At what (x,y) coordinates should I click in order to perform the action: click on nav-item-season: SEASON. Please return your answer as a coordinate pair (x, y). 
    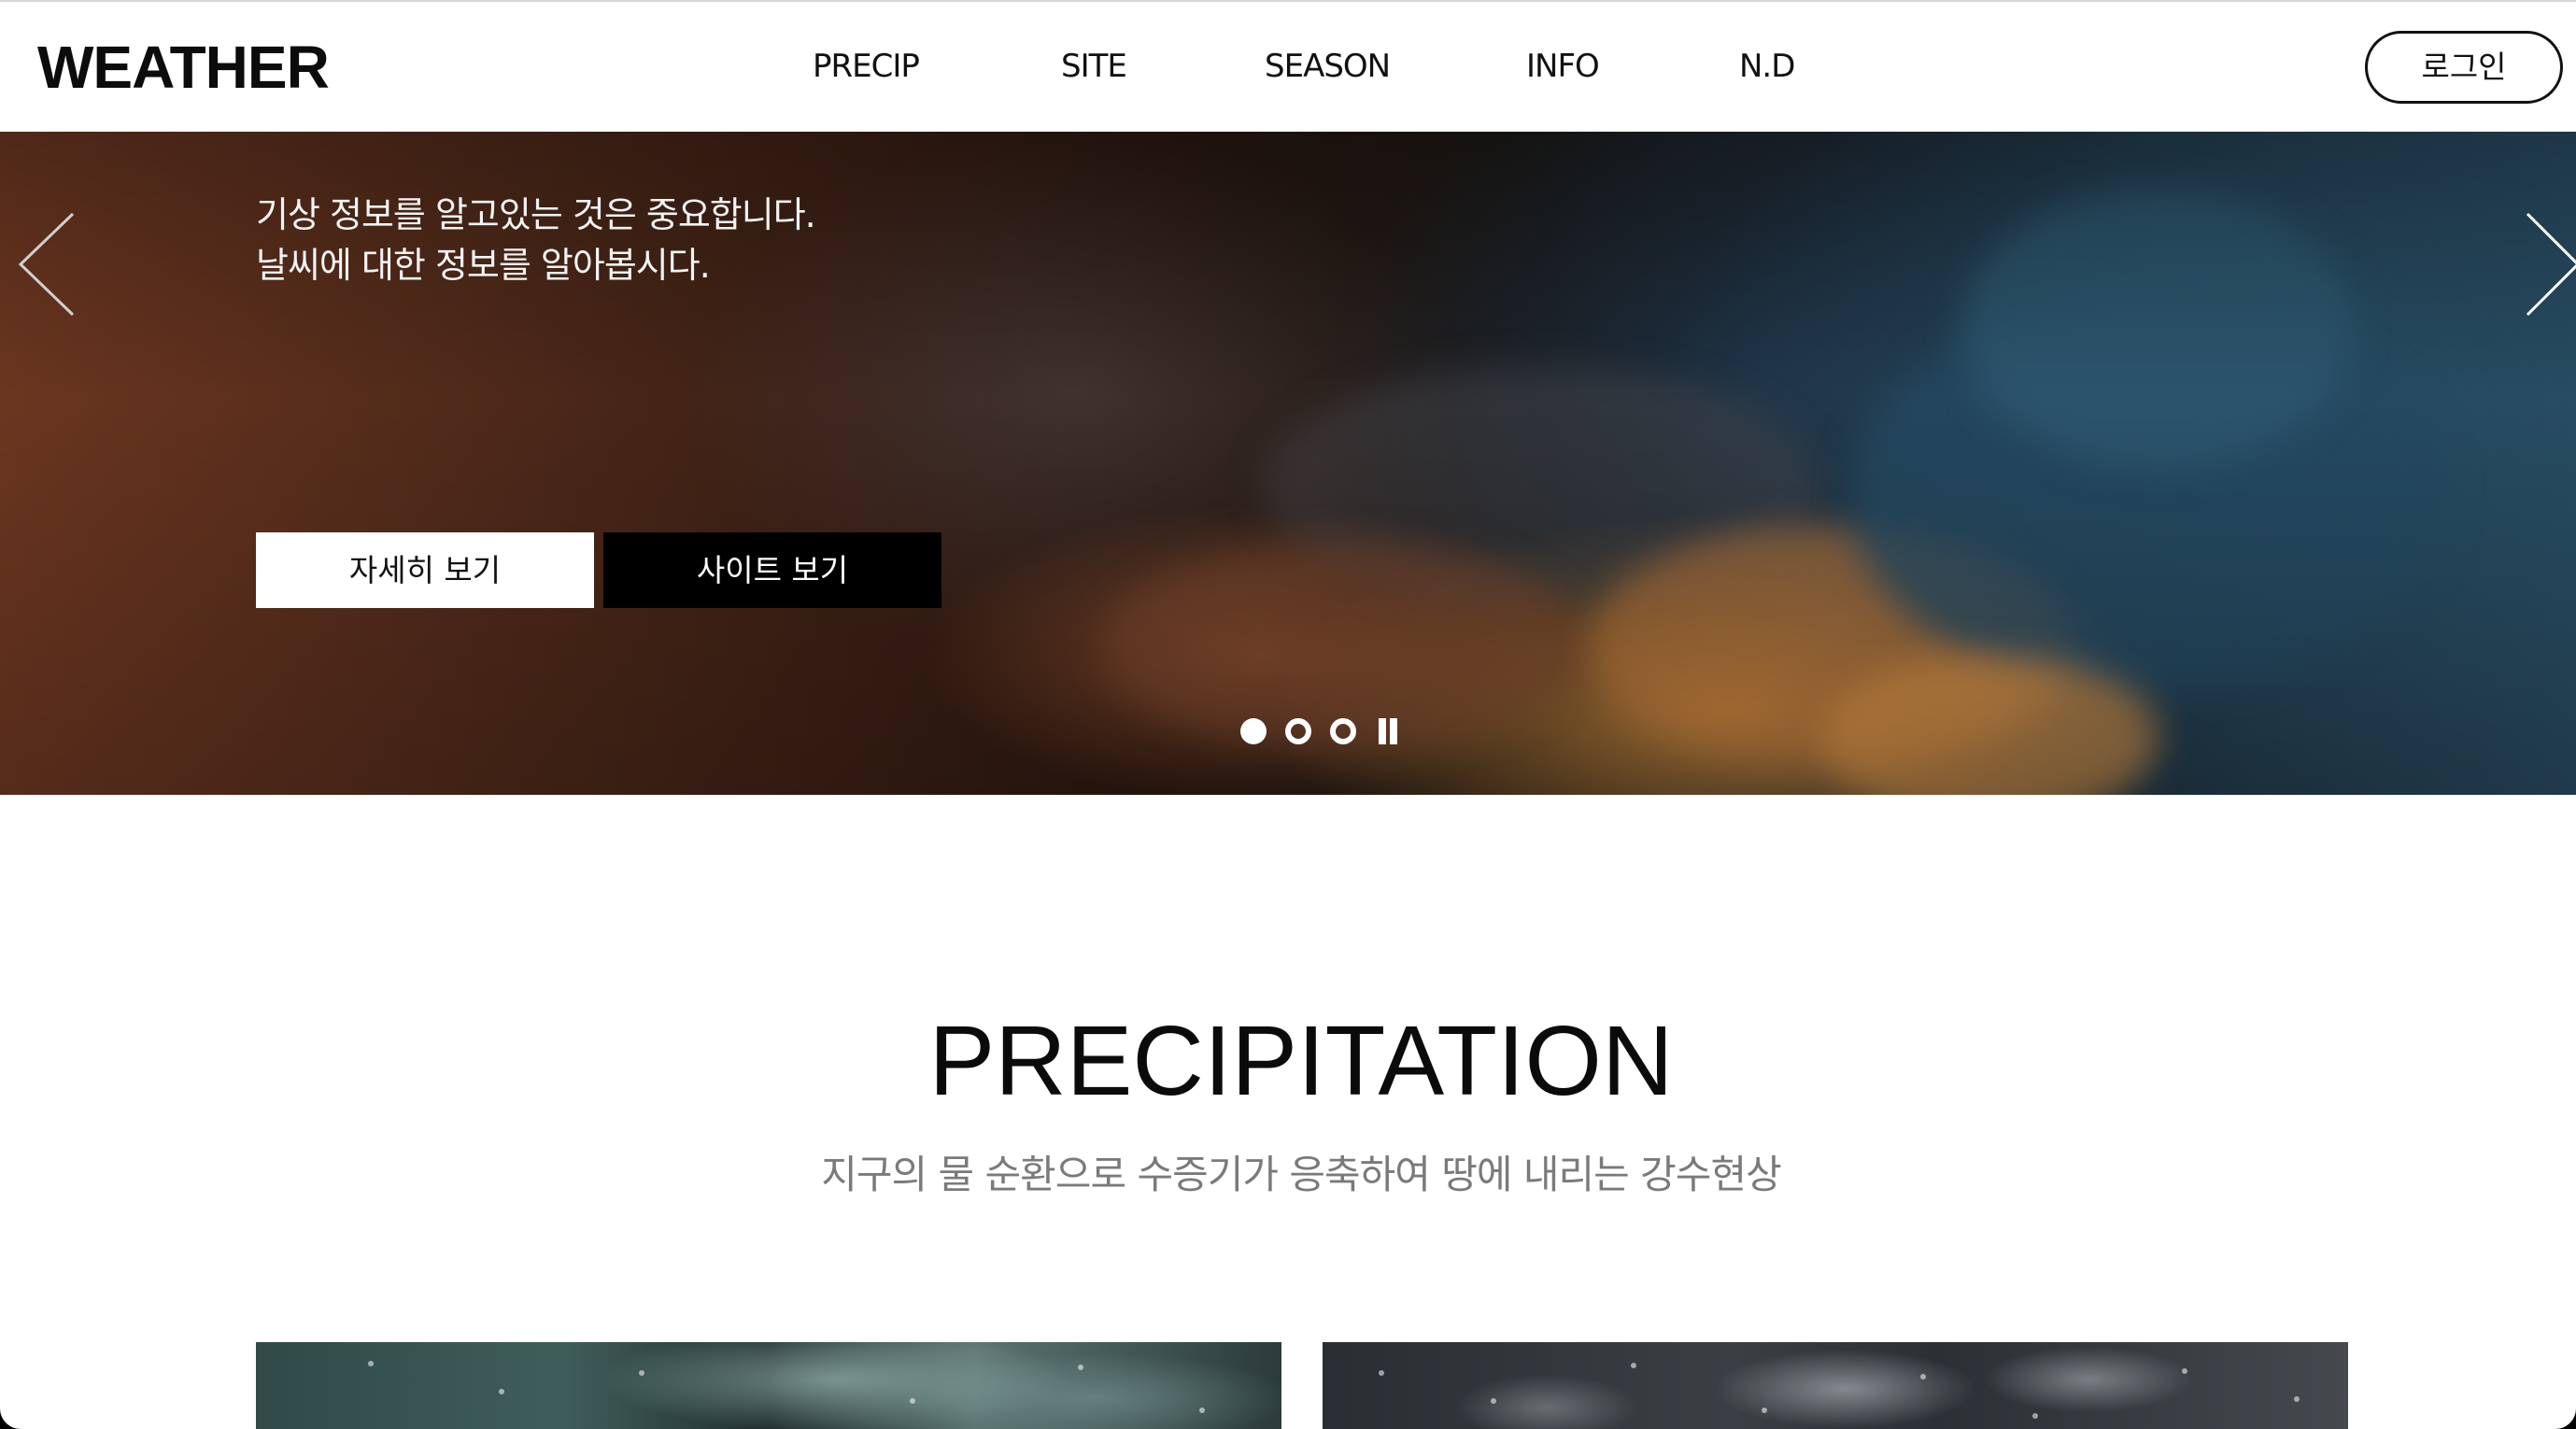
    Looking at the image, I should click on (1328, 66).